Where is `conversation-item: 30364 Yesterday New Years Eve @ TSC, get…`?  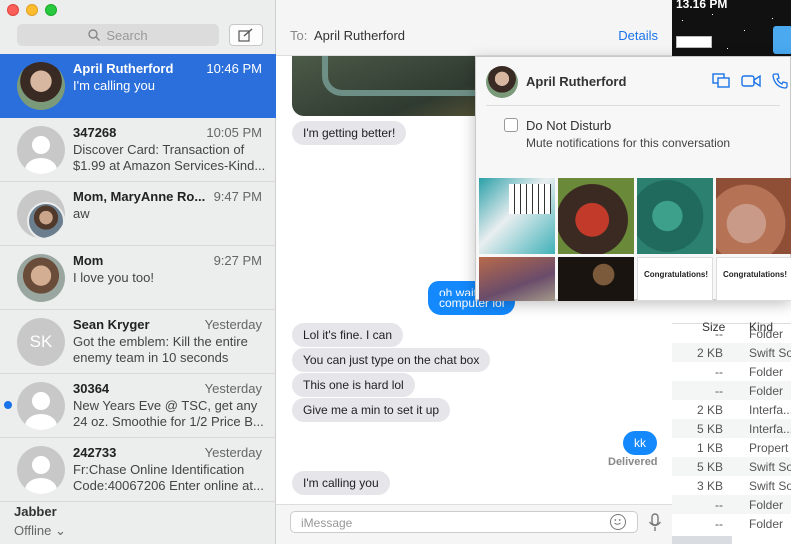 conversation-item: 30364 Yesterday New Years Eve @ TSC, get… is located at coordinates (138, 406).